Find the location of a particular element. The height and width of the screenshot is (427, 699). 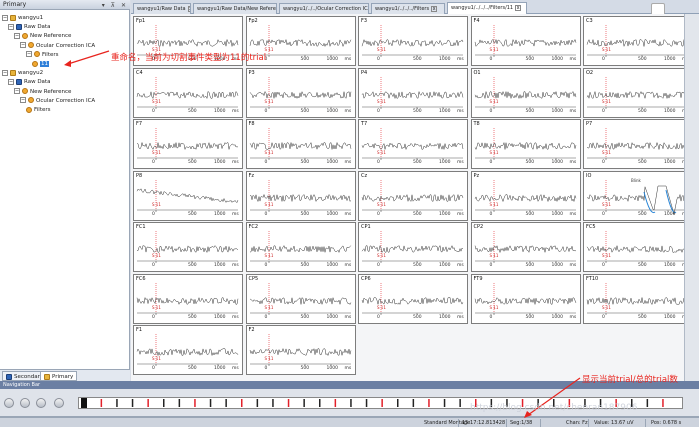

rename-arrow is located at coordinates (88, 57).